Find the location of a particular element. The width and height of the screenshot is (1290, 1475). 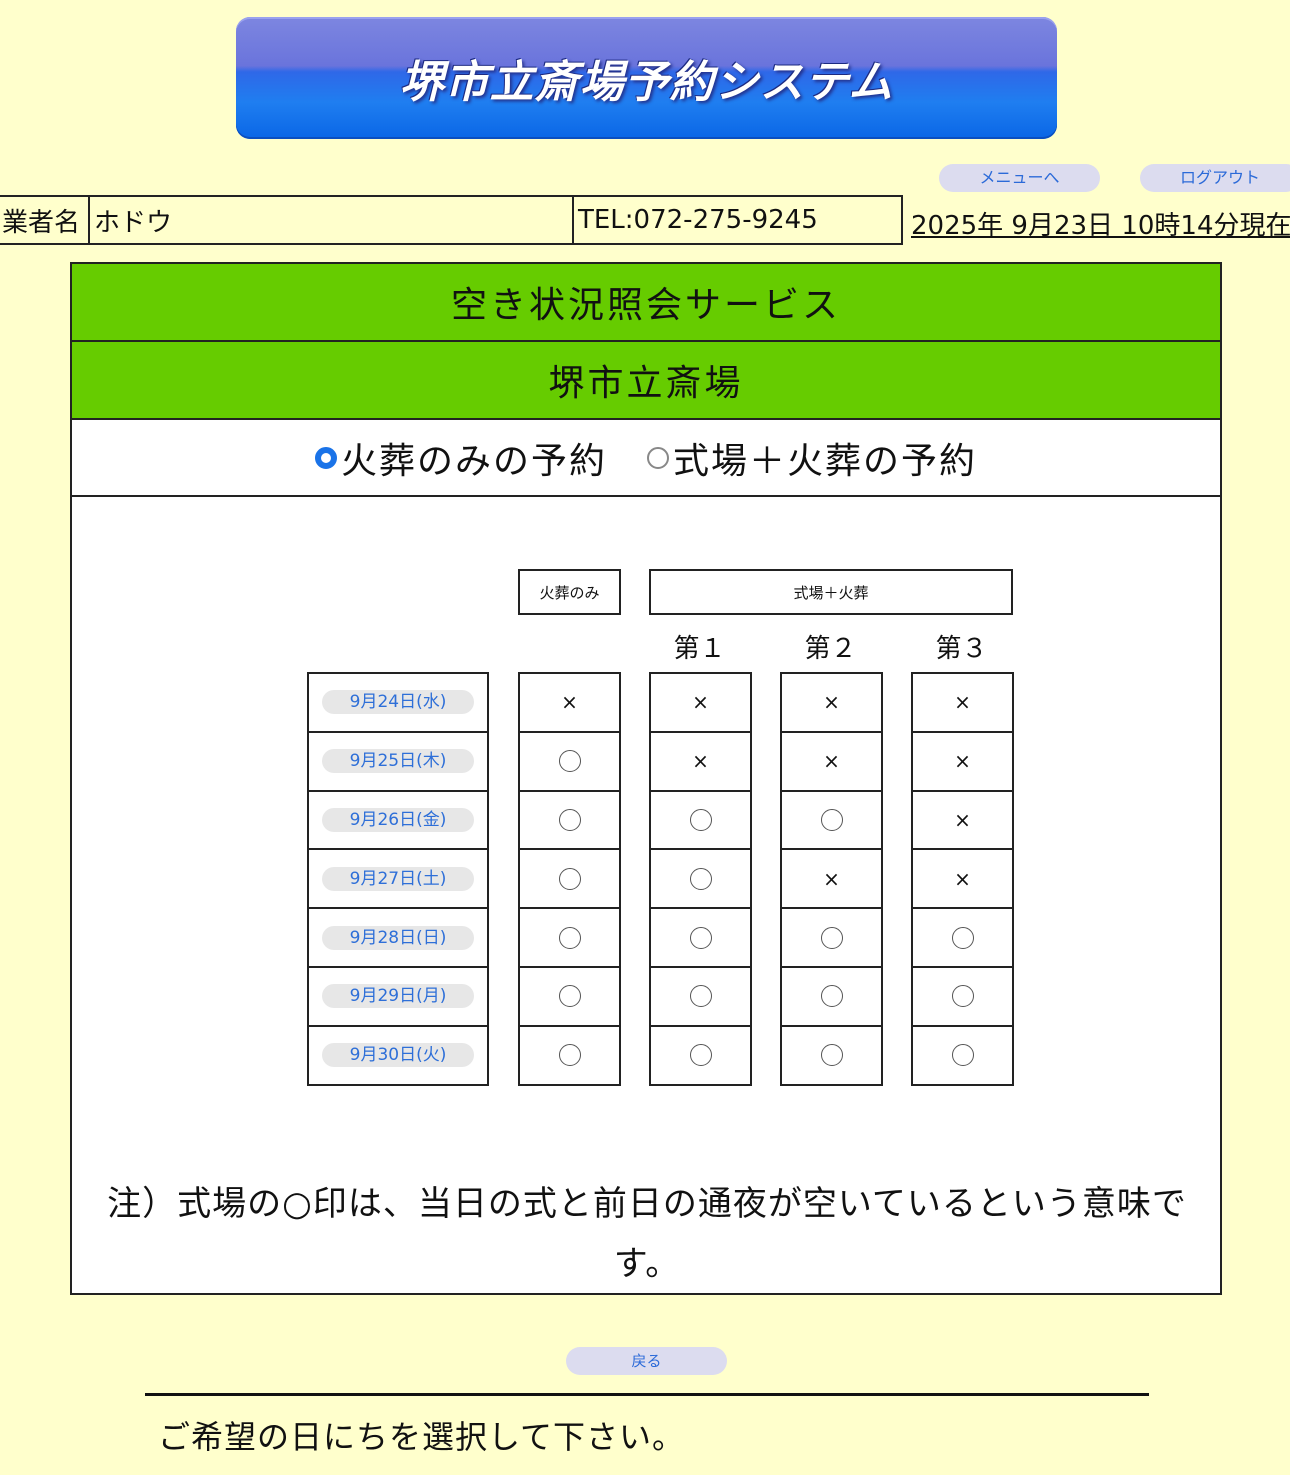

date-cell: 9月29日(月) is located at coordinates (398, 996).